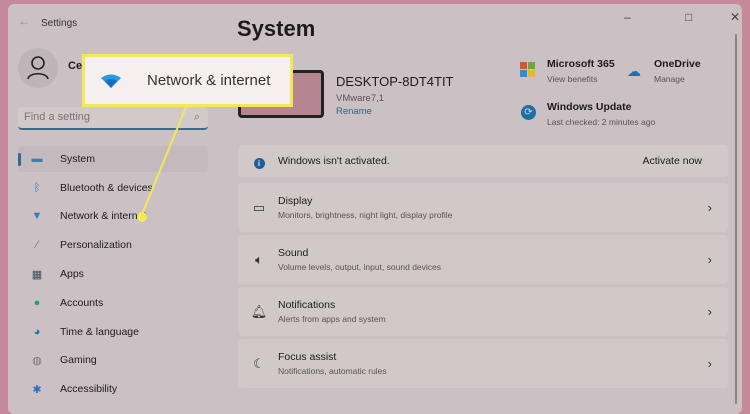 The image size is (750, 414). Describe the element at coordinates (142, 217) in the screenshot. I see `callout-dot` at that location.